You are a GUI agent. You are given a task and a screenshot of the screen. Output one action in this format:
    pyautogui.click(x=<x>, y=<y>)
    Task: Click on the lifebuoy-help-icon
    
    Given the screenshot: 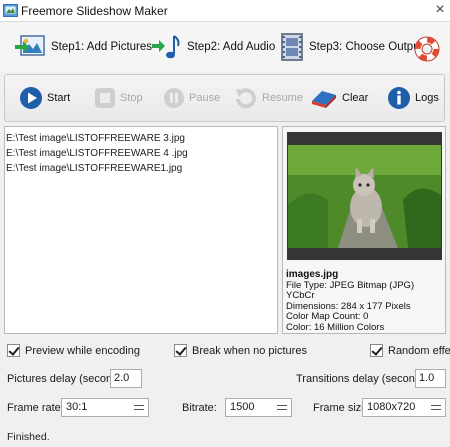 What is the action you would take?
    pyautogui.click(x=427, y=49)
    